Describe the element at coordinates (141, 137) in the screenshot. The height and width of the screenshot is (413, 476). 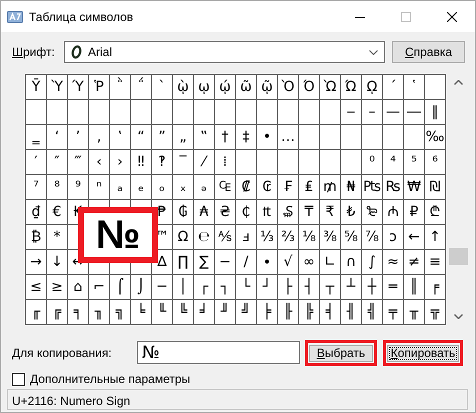
I see `character-cell: “` at that location.